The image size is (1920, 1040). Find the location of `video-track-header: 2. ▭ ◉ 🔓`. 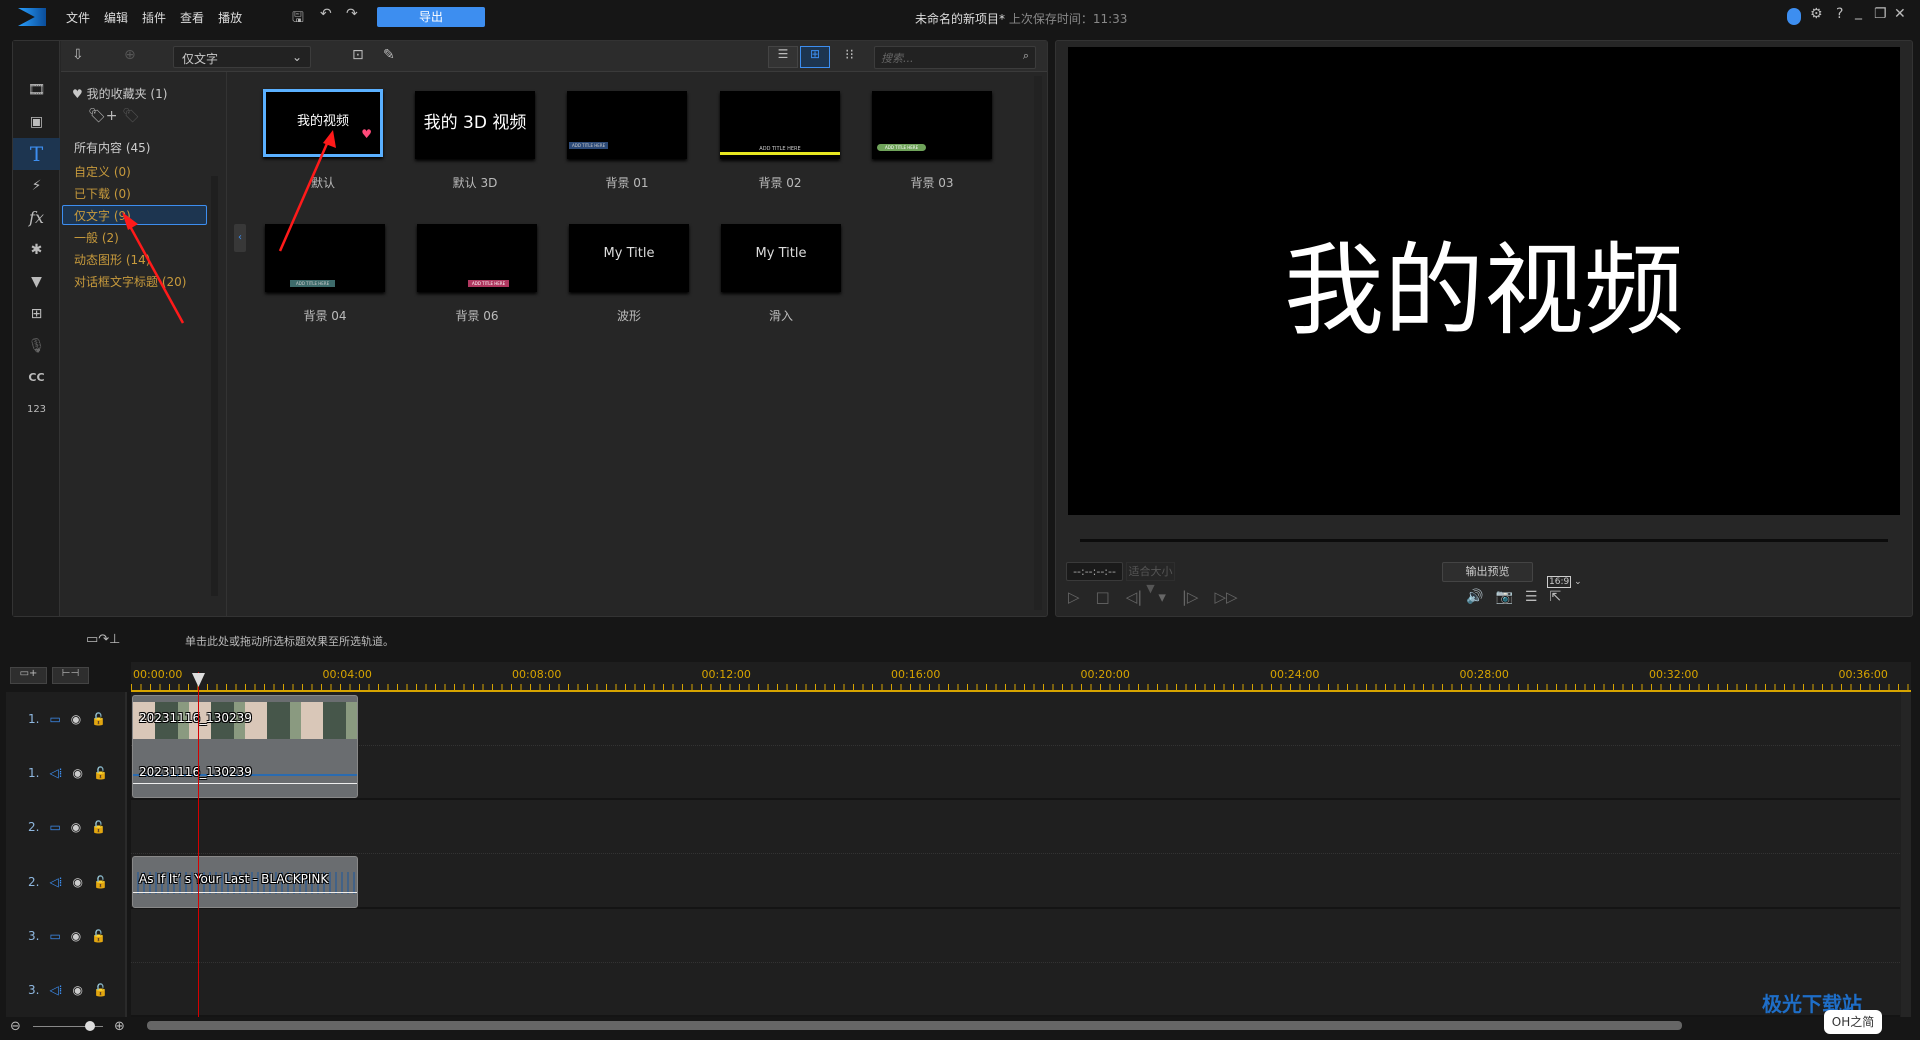

video-track-header: 2. ▭ ◉ 🔓 is located at coordinates (66, 827).